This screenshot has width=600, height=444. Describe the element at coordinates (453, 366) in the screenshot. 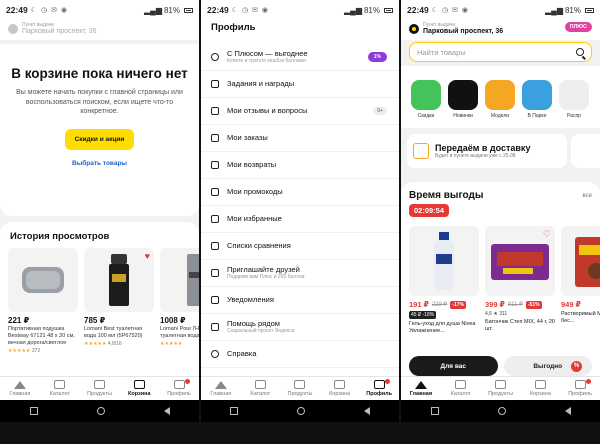

I see `tab-for-you: Для вас` at that location.